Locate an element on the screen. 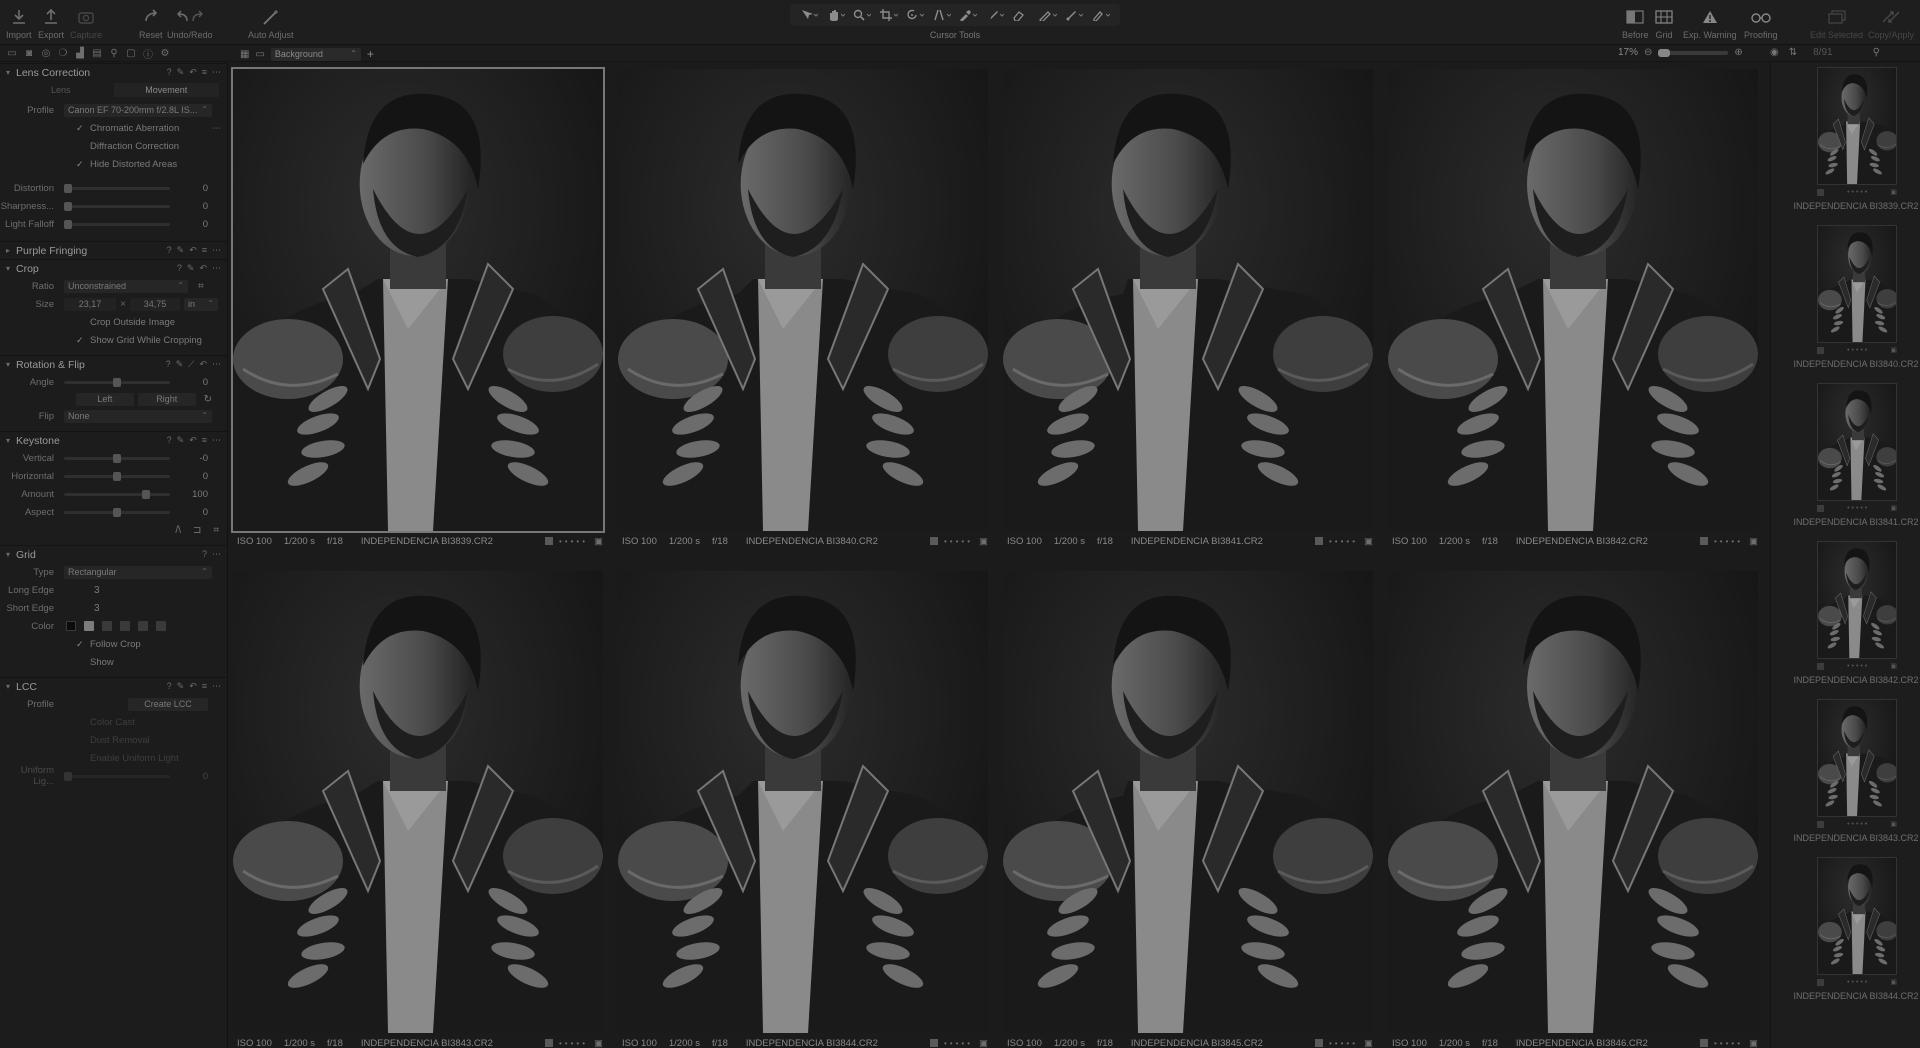 This screenshot has width=1920, height=1048. unit-select: in is located at coordinates (201, 304).